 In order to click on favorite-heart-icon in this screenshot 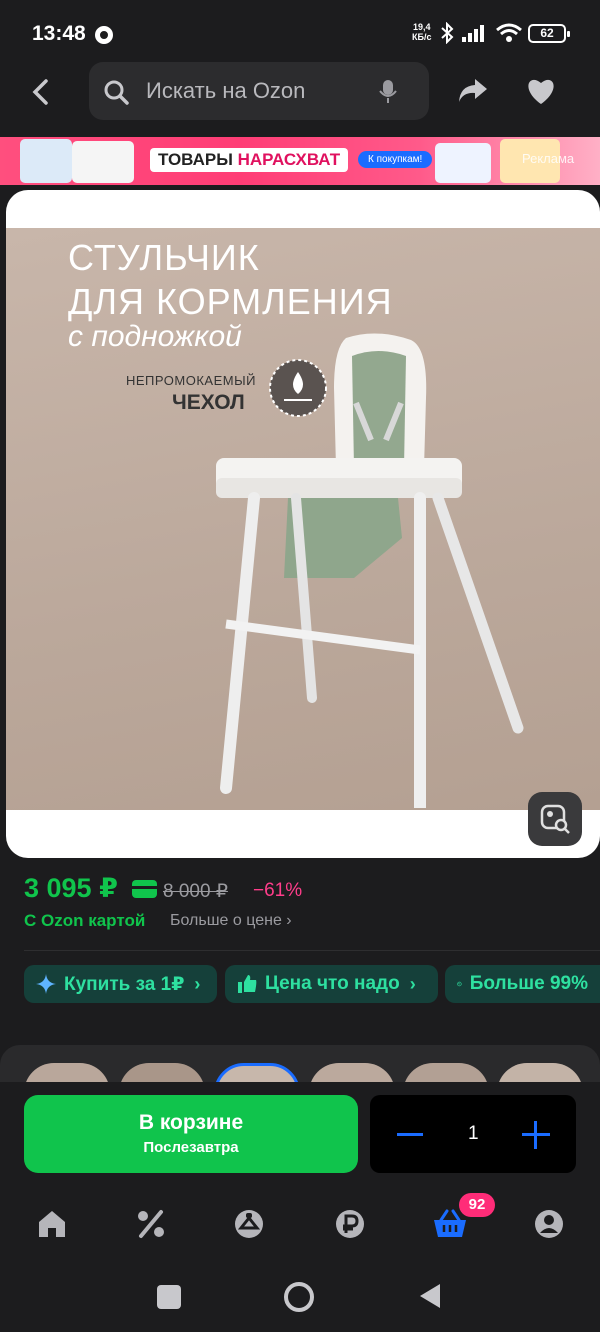, I will do `click(541, 91)`.